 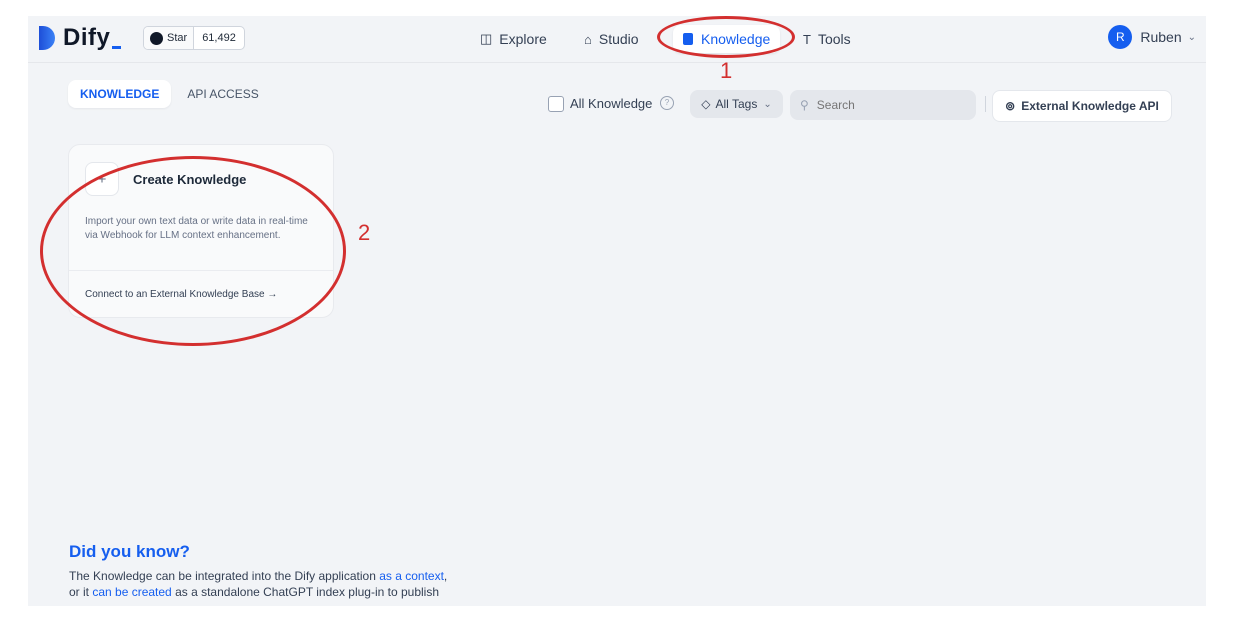 What do you see at coordinates (804, 105) in the screenshot?
I see `search-icon: ⚲` at bounding box center [804, 105].